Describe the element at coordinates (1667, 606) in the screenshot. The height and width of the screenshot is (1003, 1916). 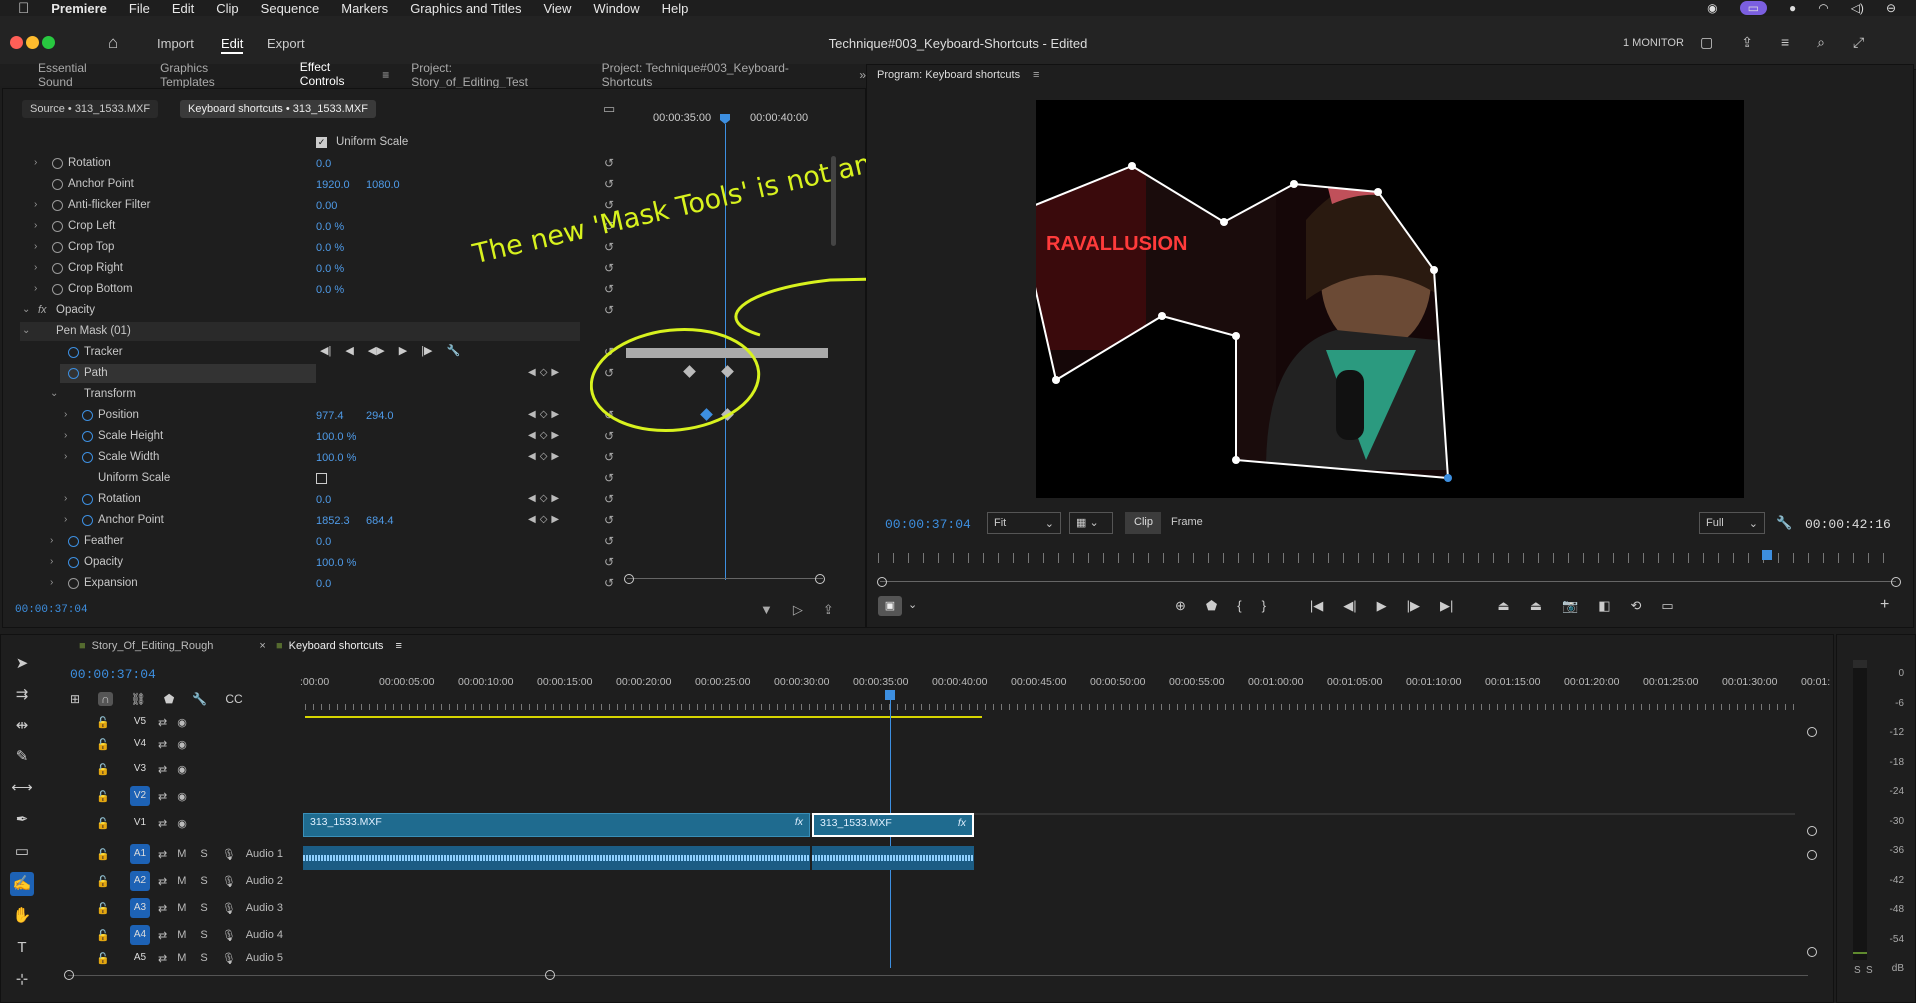
I see `proxy-icon: ▭` at that location.